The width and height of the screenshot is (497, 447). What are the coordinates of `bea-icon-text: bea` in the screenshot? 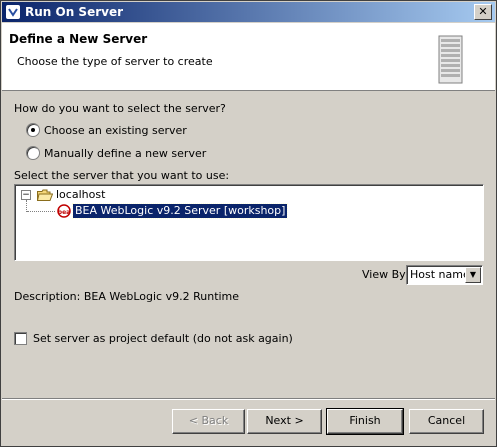 It's located at (64, 212).